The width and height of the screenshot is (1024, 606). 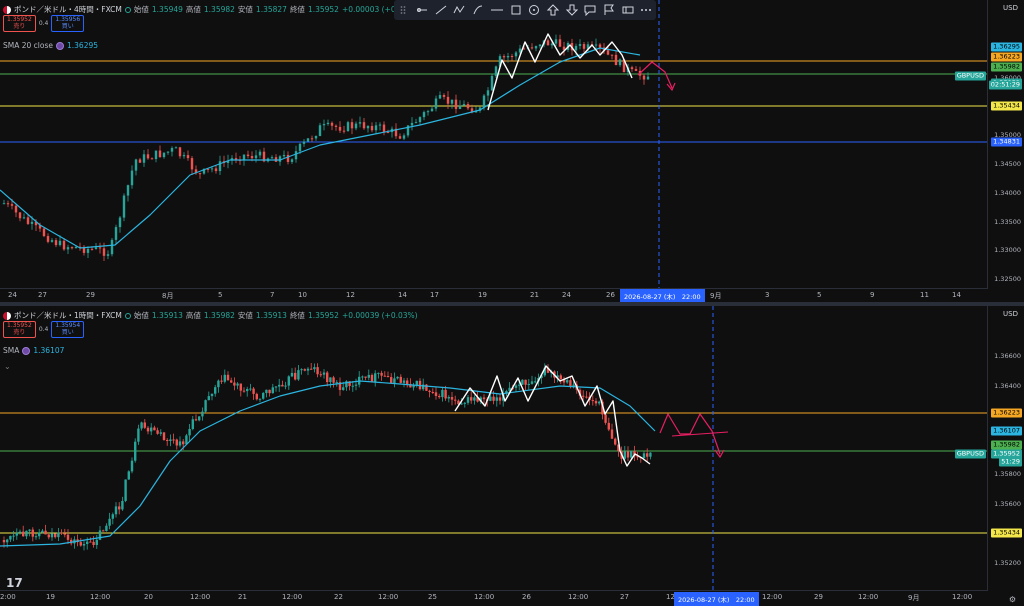 I want to click on symbol-title: ポンド／米ドル・4時間・FXCM, so click(x=68, y=9).